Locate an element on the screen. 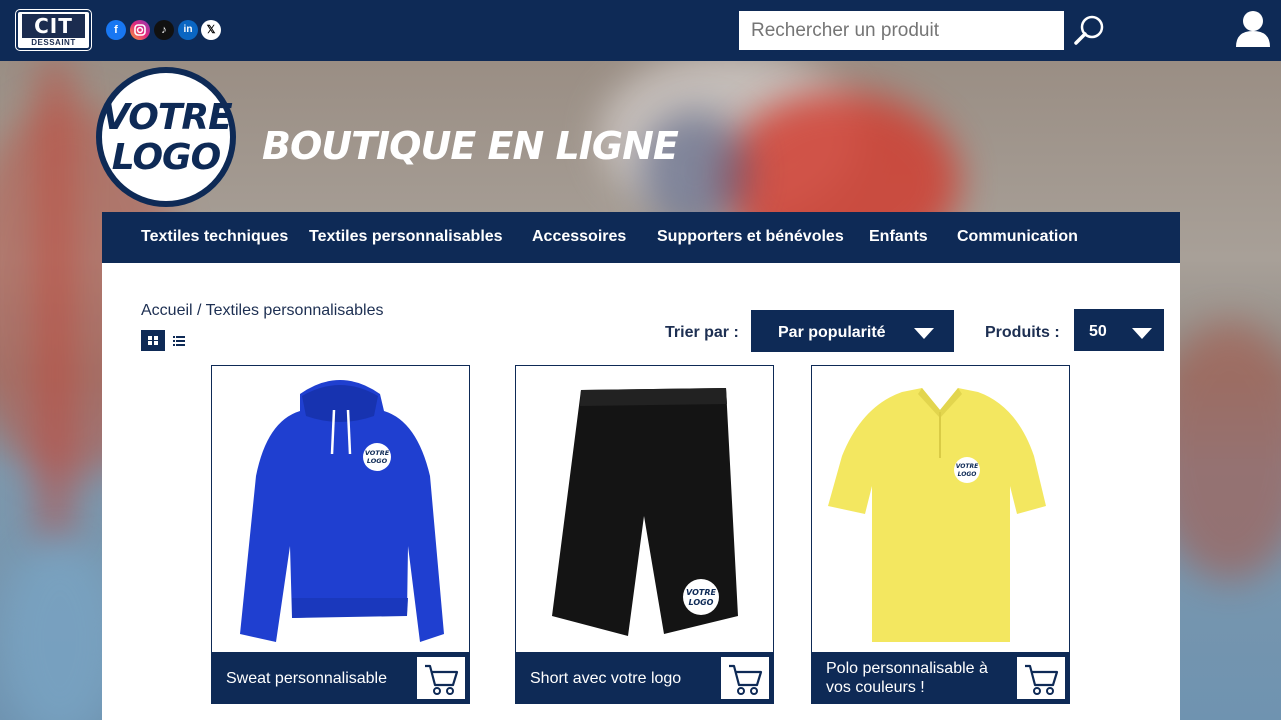 The height and width of the screenshot is (720, 1281). instagram-icon is located at coordinates (140, 30).